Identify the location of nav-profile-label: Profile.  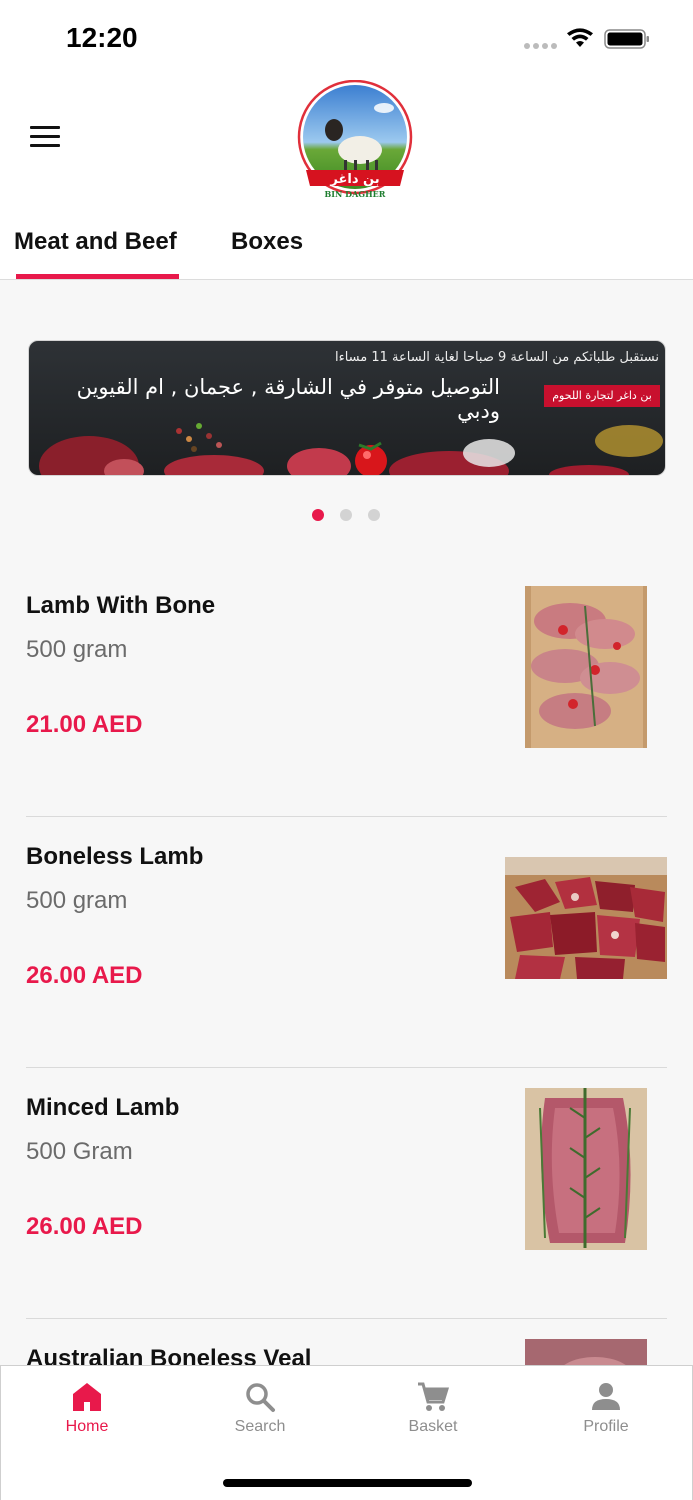
(606, 1426).